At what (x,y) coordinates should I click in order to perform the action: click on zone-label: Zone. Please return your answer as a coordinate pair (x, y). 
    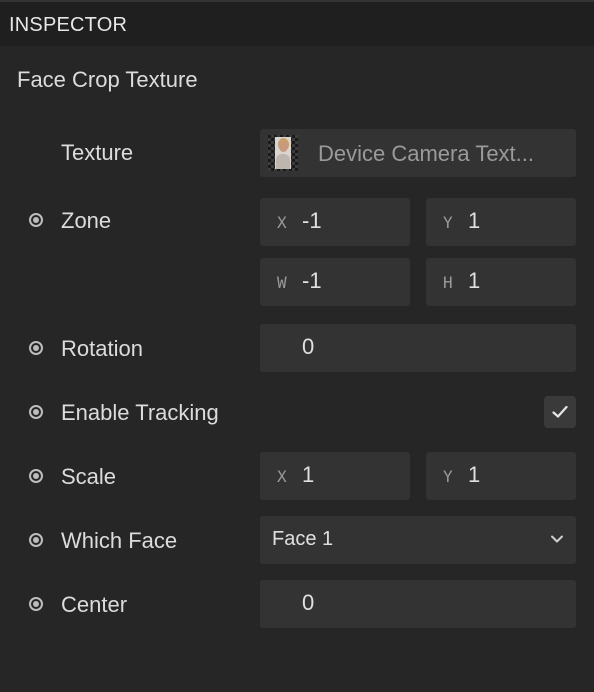
    Looking at the image, I should click on (86, 220).